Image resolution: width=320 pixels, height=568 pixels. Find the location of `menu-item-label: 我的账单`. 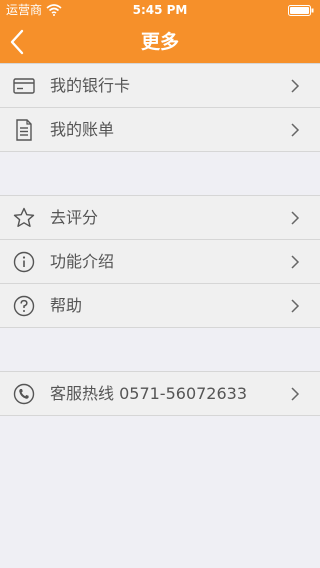

menu-item-label: 我的账单 is located at coordinates (82, 129).